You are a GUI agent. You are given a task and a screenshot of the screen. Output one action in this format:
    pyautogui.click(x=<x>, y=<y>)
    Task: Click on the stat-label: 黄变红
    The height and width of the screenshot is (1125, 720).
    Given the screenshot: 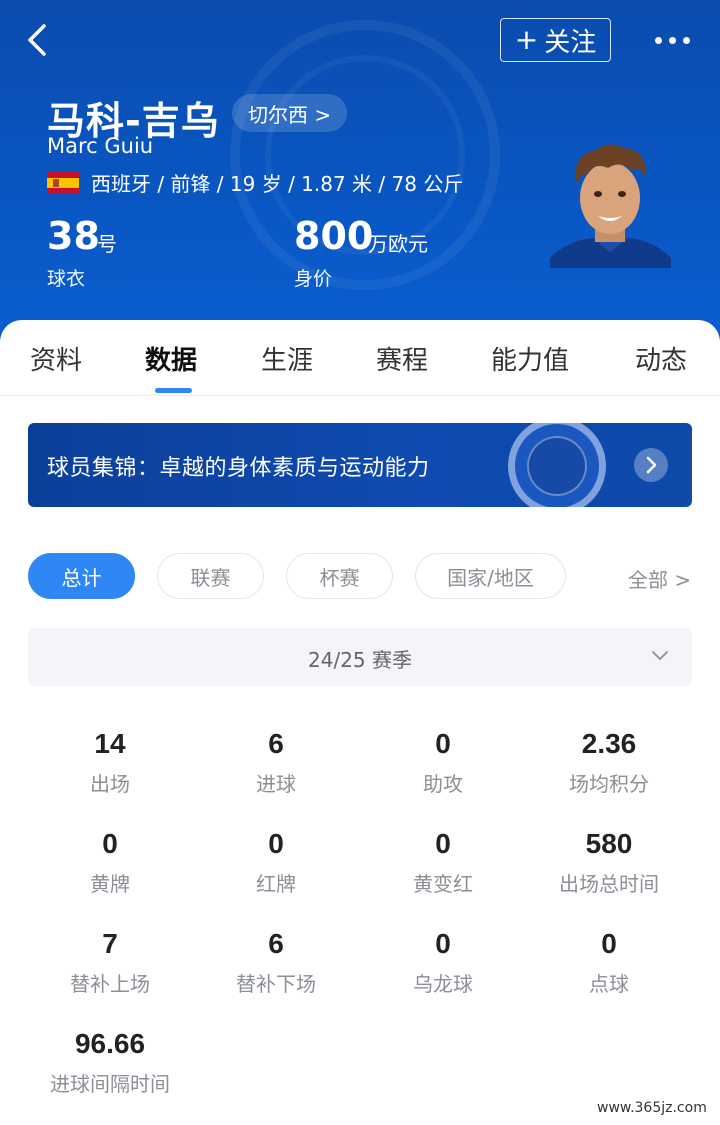 What is the action you would take?
    pyautogui.click(x=443, y=884)
    